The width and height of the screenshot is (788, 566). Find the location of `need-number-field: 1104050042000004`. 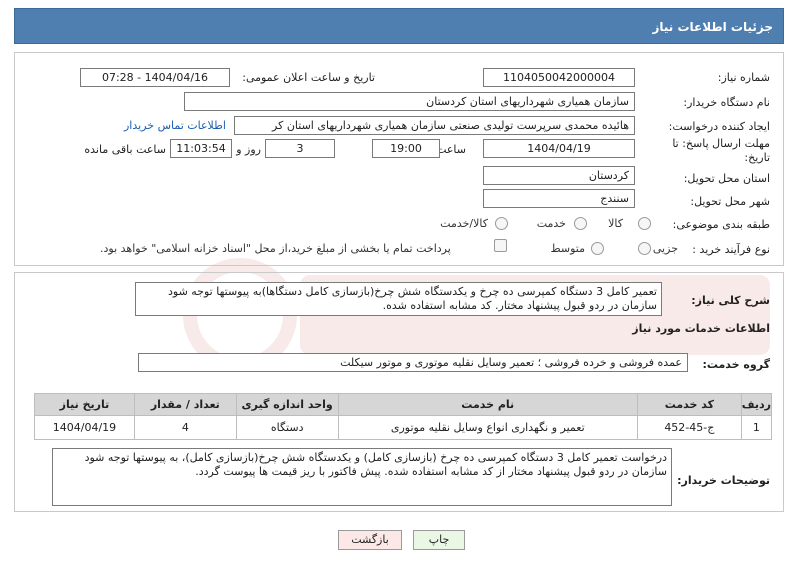

need-number-field: 1104050042000004 is located at coordinates (559, 77).